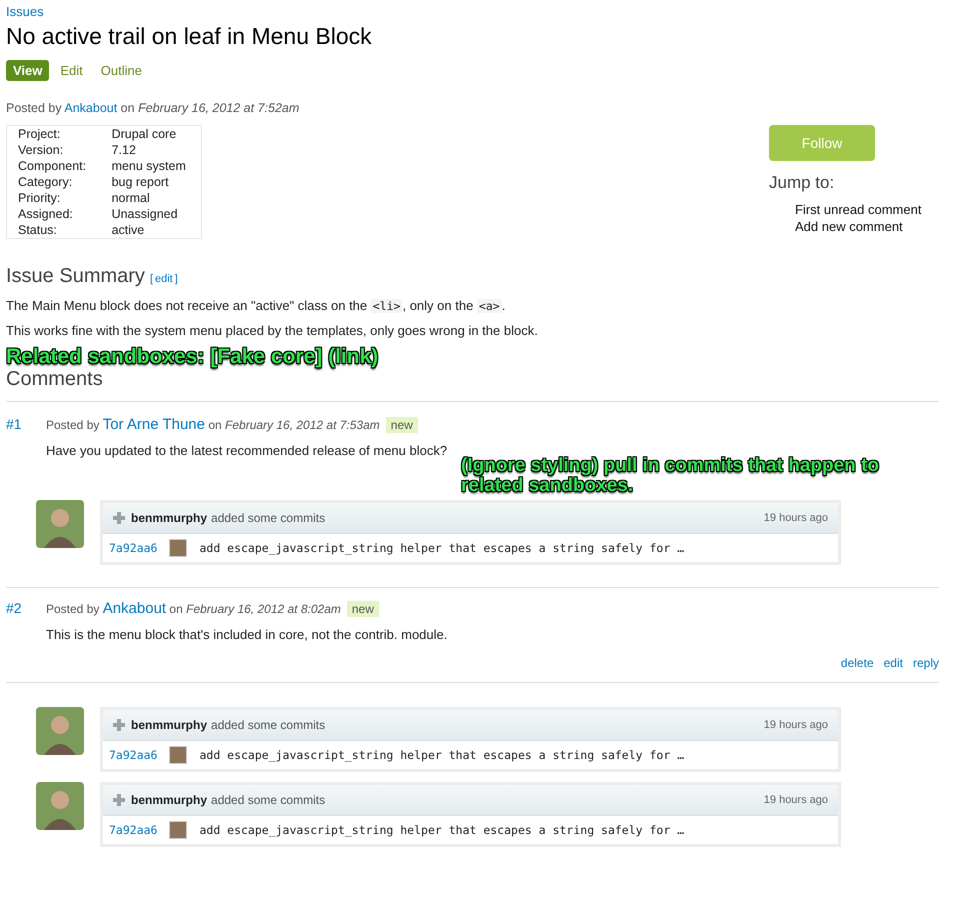 Image resolution: width=959 pixels, height=900 pixels. What do you see at coordinates (925, 663) in the screenshot?
I see `comment-action-link: reply` at bounding box center [925, 663].